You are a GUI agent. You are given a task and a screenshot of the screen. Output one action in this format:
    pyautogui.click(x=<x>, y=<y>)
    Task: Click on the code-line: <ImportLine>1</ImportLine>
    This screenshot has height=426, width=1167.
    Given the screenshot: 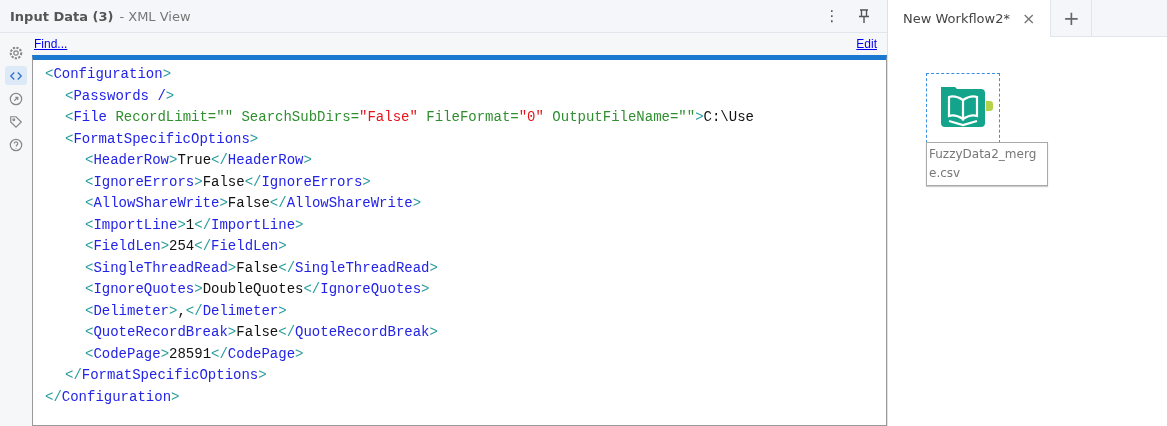 What is the action you would take?
    pyautogui.click(x=194, y=225)
    